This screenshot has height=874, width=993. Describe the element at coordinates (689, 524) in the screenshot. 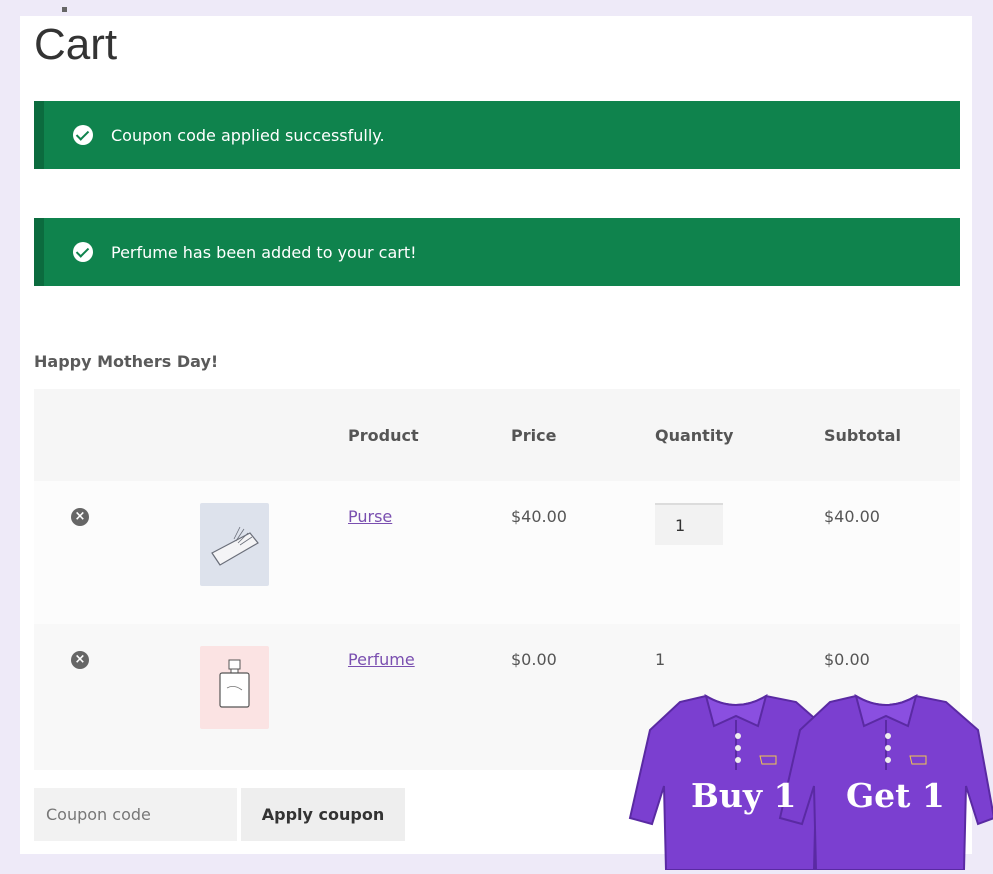

I see `quantity-input` at that location.